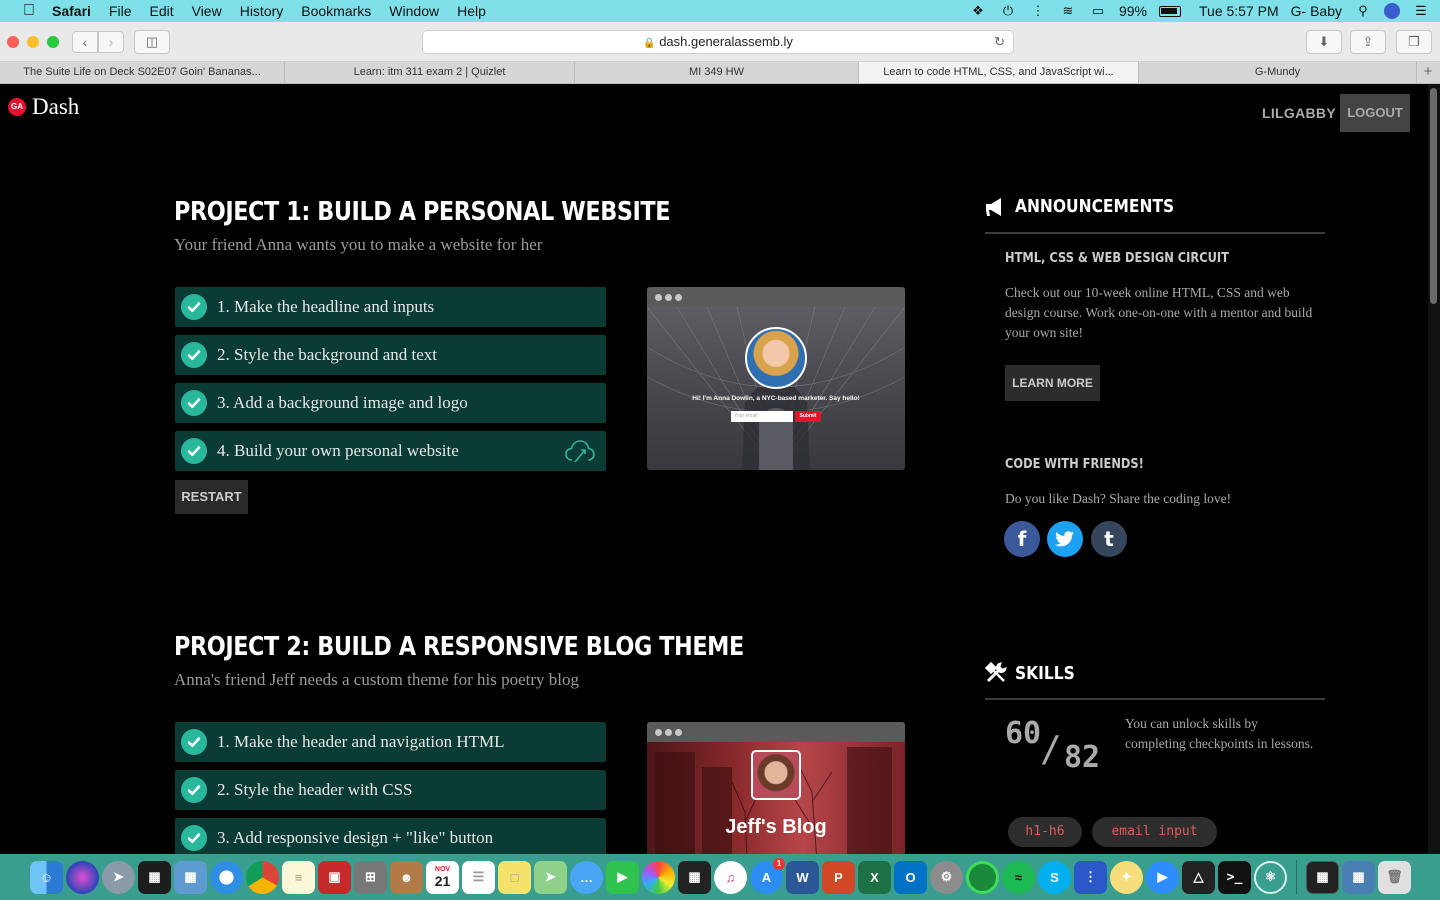  I want to click on battery-icon, so click(1170, 11).